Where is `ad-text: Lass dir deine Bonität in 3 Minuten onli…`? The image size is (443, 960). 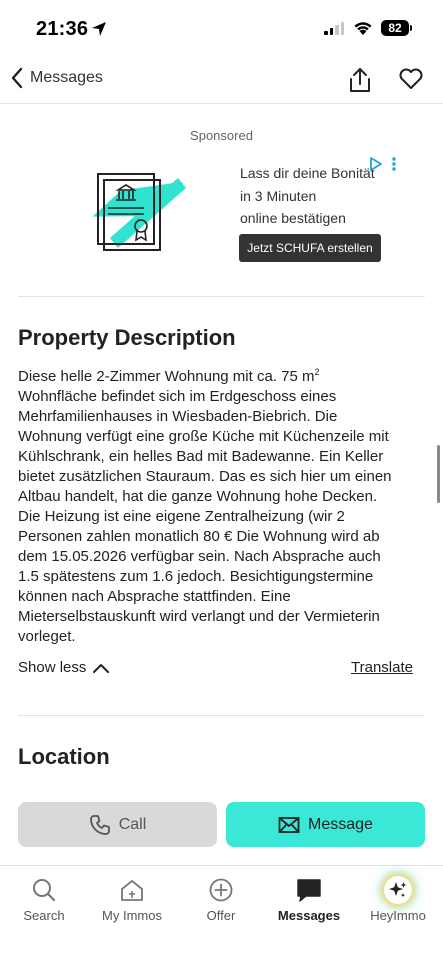
ad-text: Lass dir deine Bonität in 3 Minuten onli… is located at coordinates (310, 196).